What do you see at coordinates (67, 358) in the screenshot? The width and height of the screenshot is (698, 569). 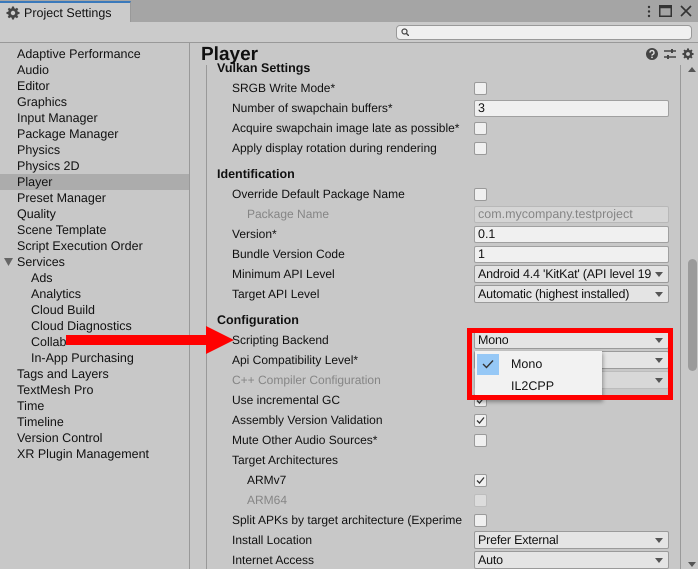 I see `sidebar-item: In-App Purchasing` at bounding box center [67, 358].